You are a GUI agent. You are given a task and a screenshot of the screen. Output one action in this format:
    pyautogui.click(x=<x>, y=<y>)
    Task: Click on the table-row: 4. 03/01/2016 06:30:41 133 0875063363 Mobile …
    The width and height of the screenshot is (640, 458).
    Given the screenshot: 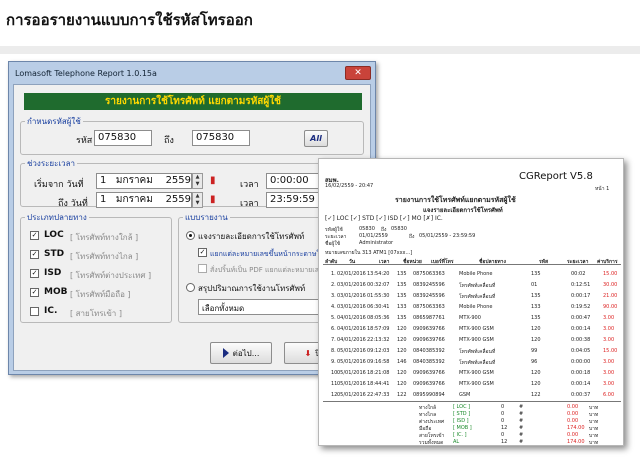 What is the action you would take?
    pyautogui.click(x=472, y=307)
    